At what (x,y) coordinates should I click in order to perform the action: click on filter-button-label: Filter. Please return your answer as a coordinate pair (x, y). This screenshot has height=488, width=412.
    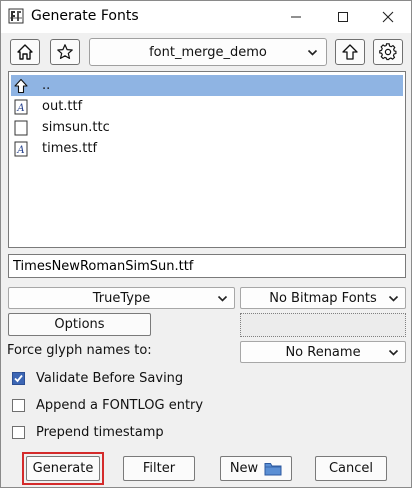
    Looking at the image, I should click on (159, 468).